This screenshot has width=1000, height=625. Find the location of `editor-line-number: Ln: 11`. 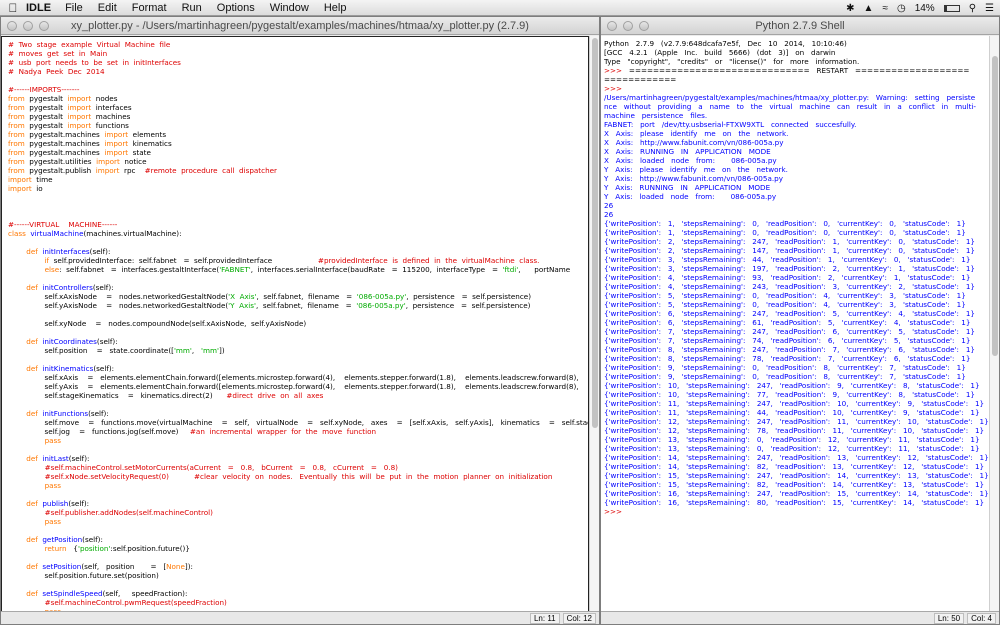

editor-line-number: Ln: 11 is located at coordinates (544, 618).